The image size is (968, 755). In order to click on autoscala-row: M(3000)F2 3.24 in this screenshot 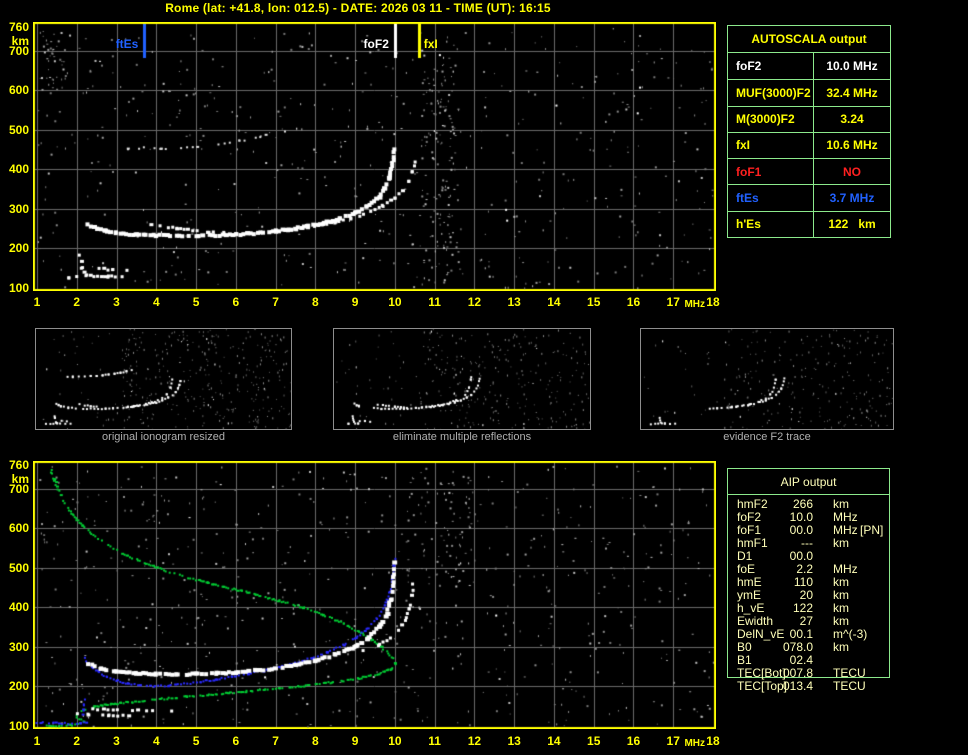, I will do `click(809, 118)`.